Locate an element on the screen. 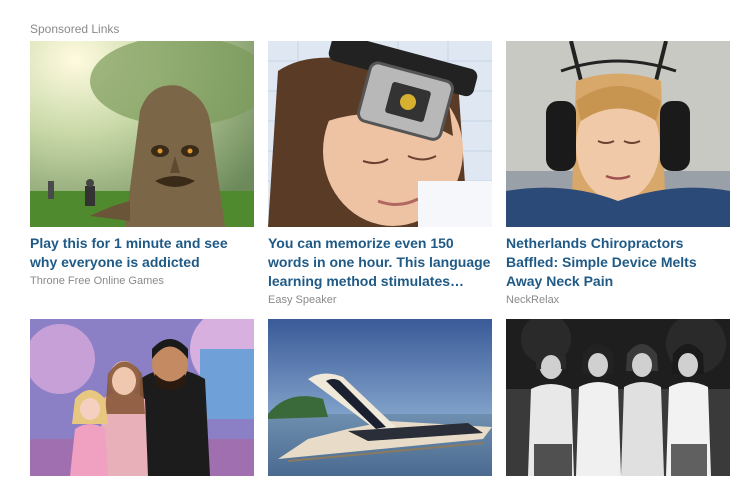 This screenshot has height=492, width=750. card-4-image is located at coordinates (142, 397).